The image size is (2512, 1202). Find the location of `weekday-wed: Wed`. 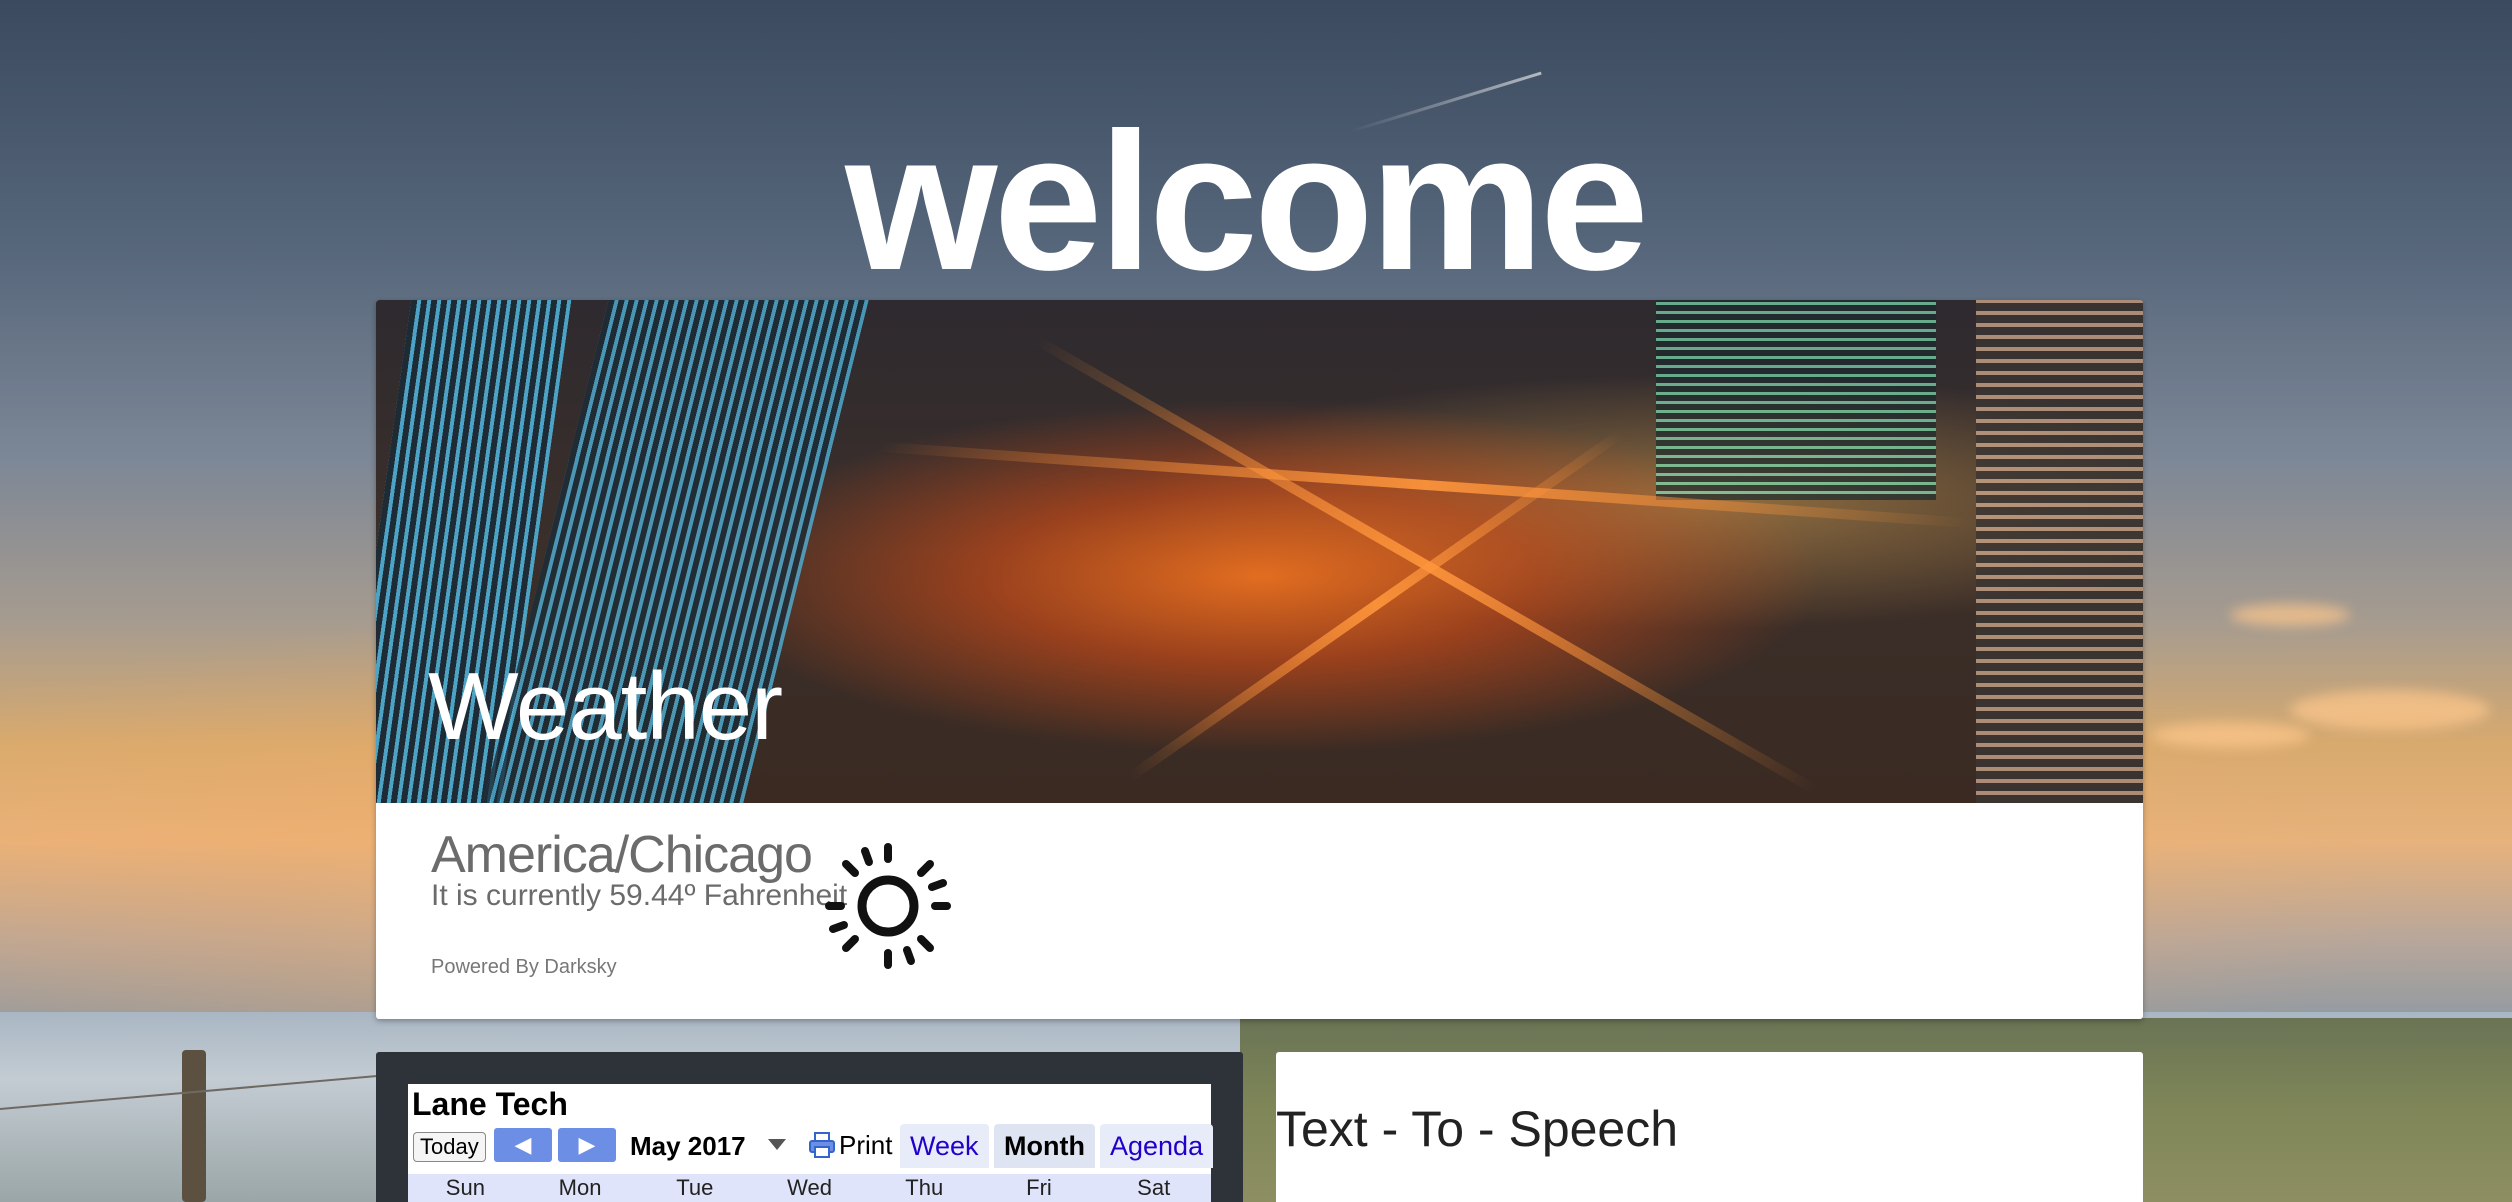

weekday-wed: Wed is located at coordinates (809, 1187).